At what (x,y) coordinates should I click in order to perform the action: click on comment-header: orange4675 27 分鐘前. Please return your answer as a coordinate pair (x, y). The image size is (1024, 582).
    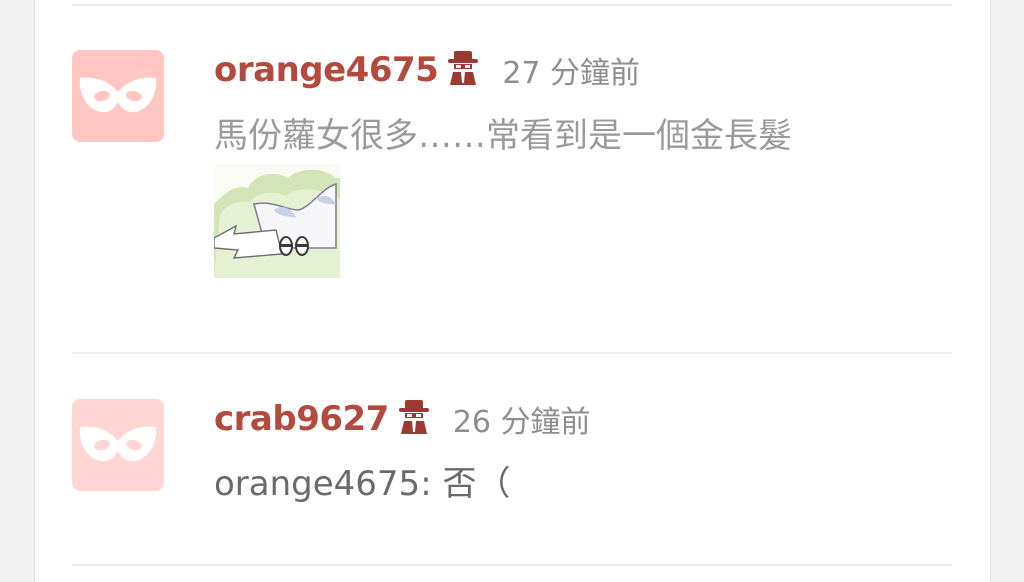
    Looking at the image, I should click on (427, 70).